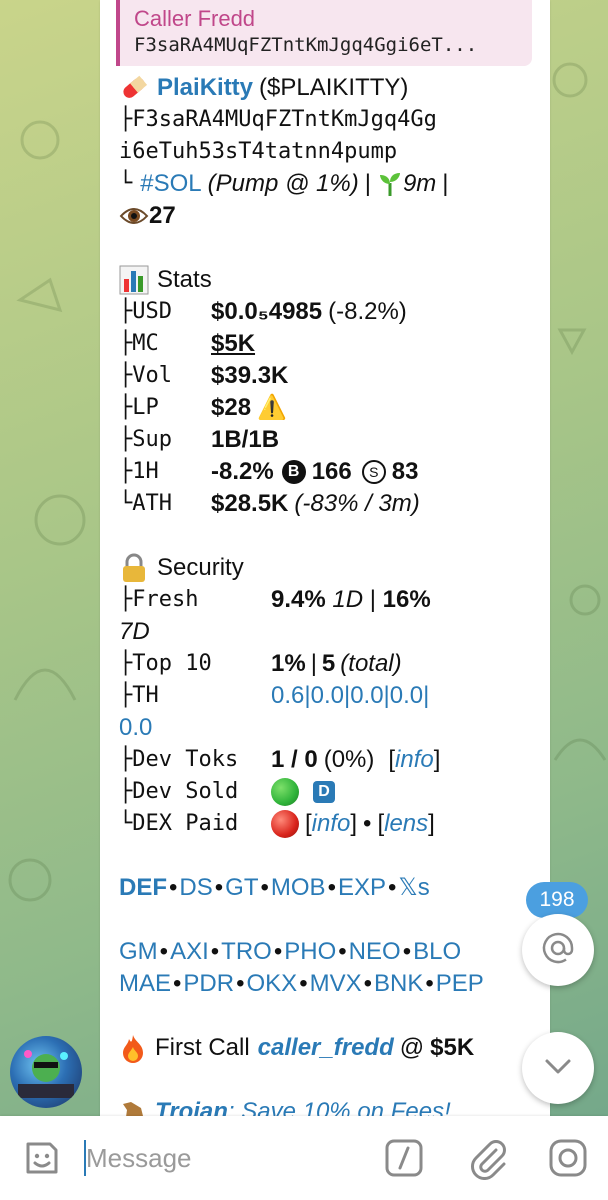 The width and height of the screenshot is (608, 1200). I want to click on quick-link: AXI, so click(189, 952).